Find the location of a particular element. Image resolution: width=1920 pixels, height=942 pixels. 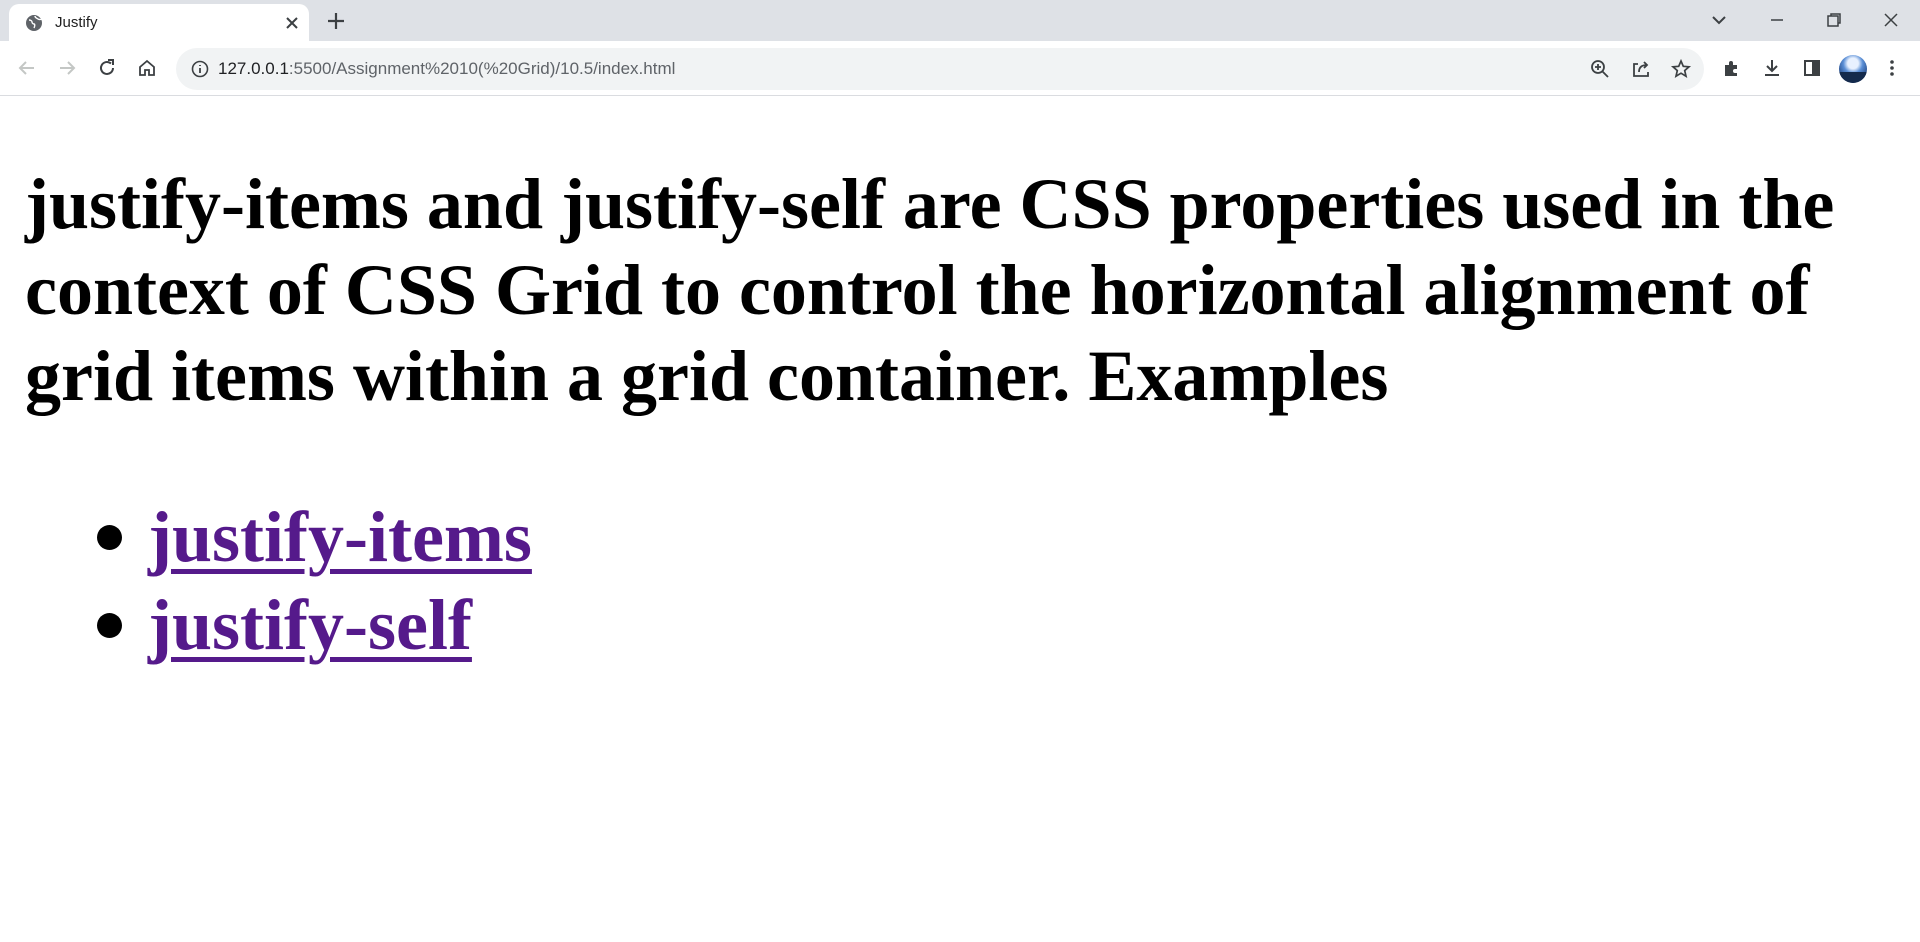

zoom-icon is located at coordinates (1600, 69).